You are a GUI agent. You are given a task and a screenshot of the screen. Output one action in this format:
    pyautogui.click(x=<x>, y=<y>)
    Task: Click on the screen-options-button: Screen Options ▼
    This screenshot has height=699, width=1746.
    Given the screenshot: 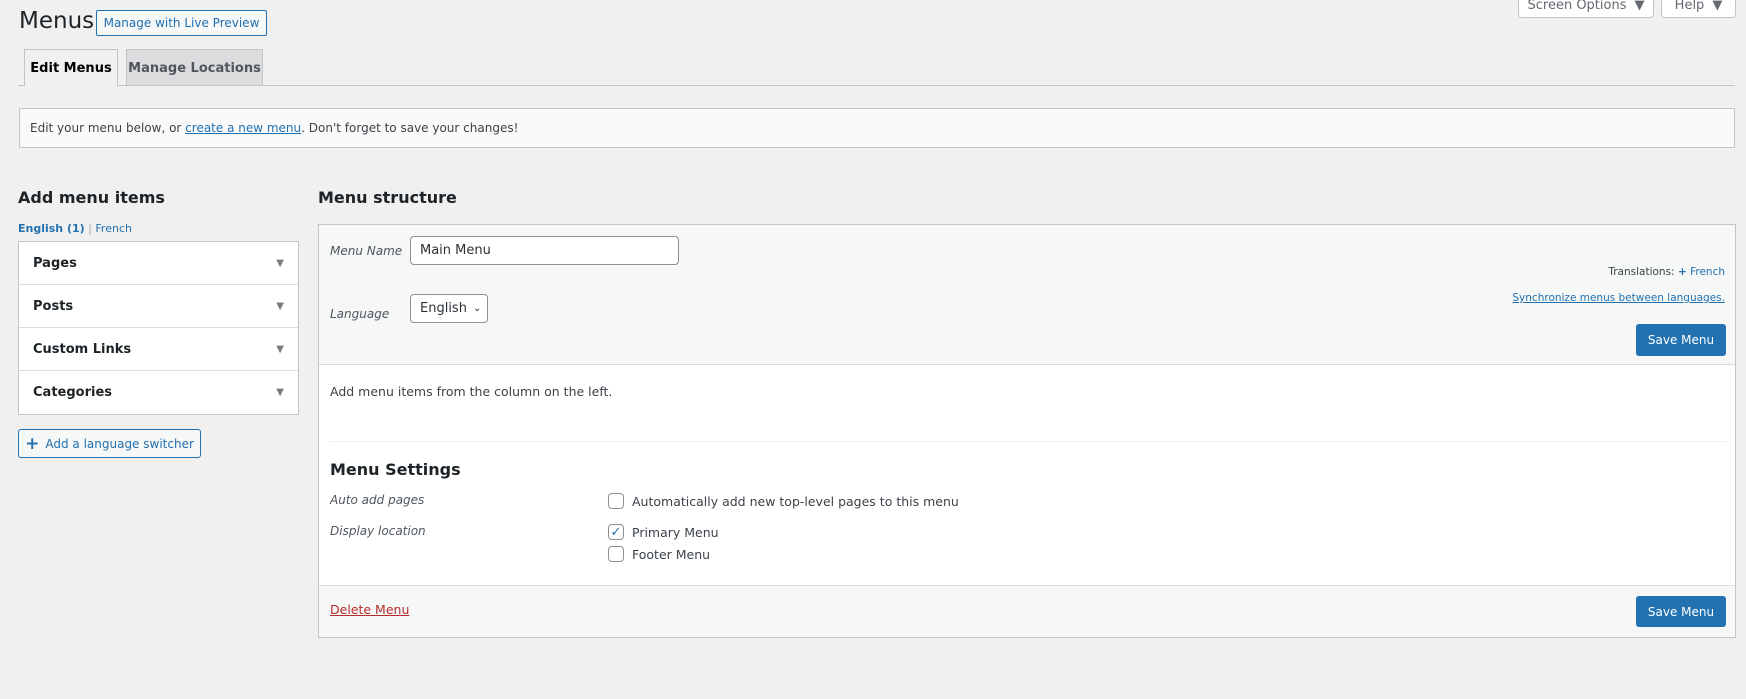 What is the action you would take?
    pyautogui.click(x=1586, y=9)
    